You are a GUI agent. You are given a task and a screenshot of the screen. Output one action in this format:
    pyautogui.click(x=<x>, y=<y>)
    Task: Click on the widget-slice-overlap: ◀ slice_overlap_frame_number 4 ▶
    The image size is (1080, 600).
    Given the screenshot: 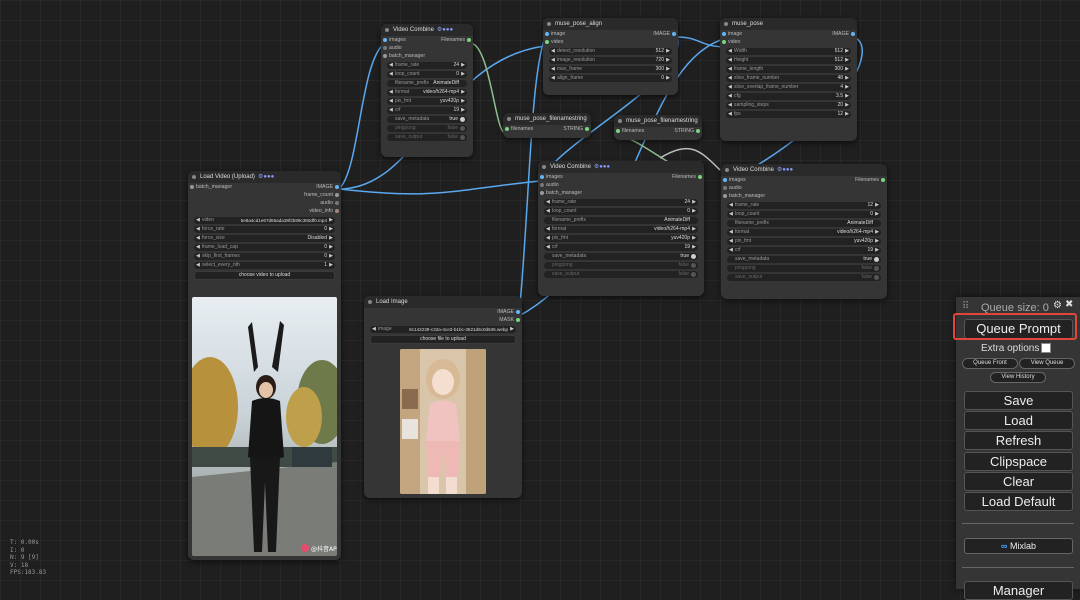 What is the action you would take?
    pyautogui.click(x=788, y=87)
    